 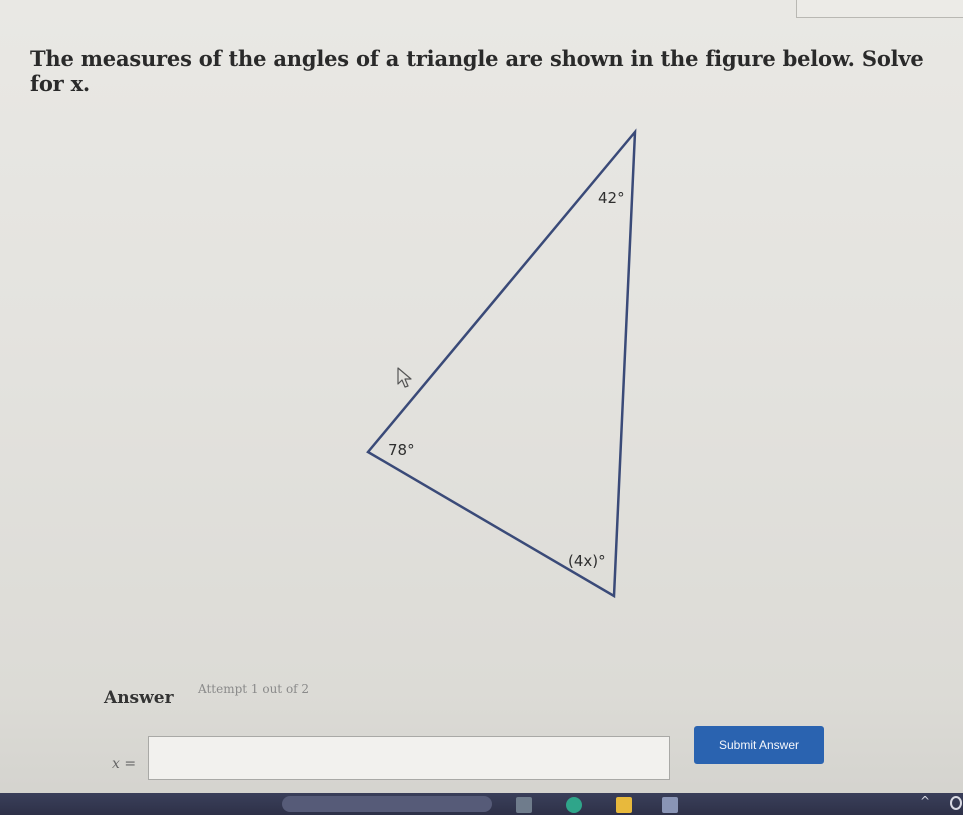 I want to click on taskbar-app-icon, so click(x=524, y=805).